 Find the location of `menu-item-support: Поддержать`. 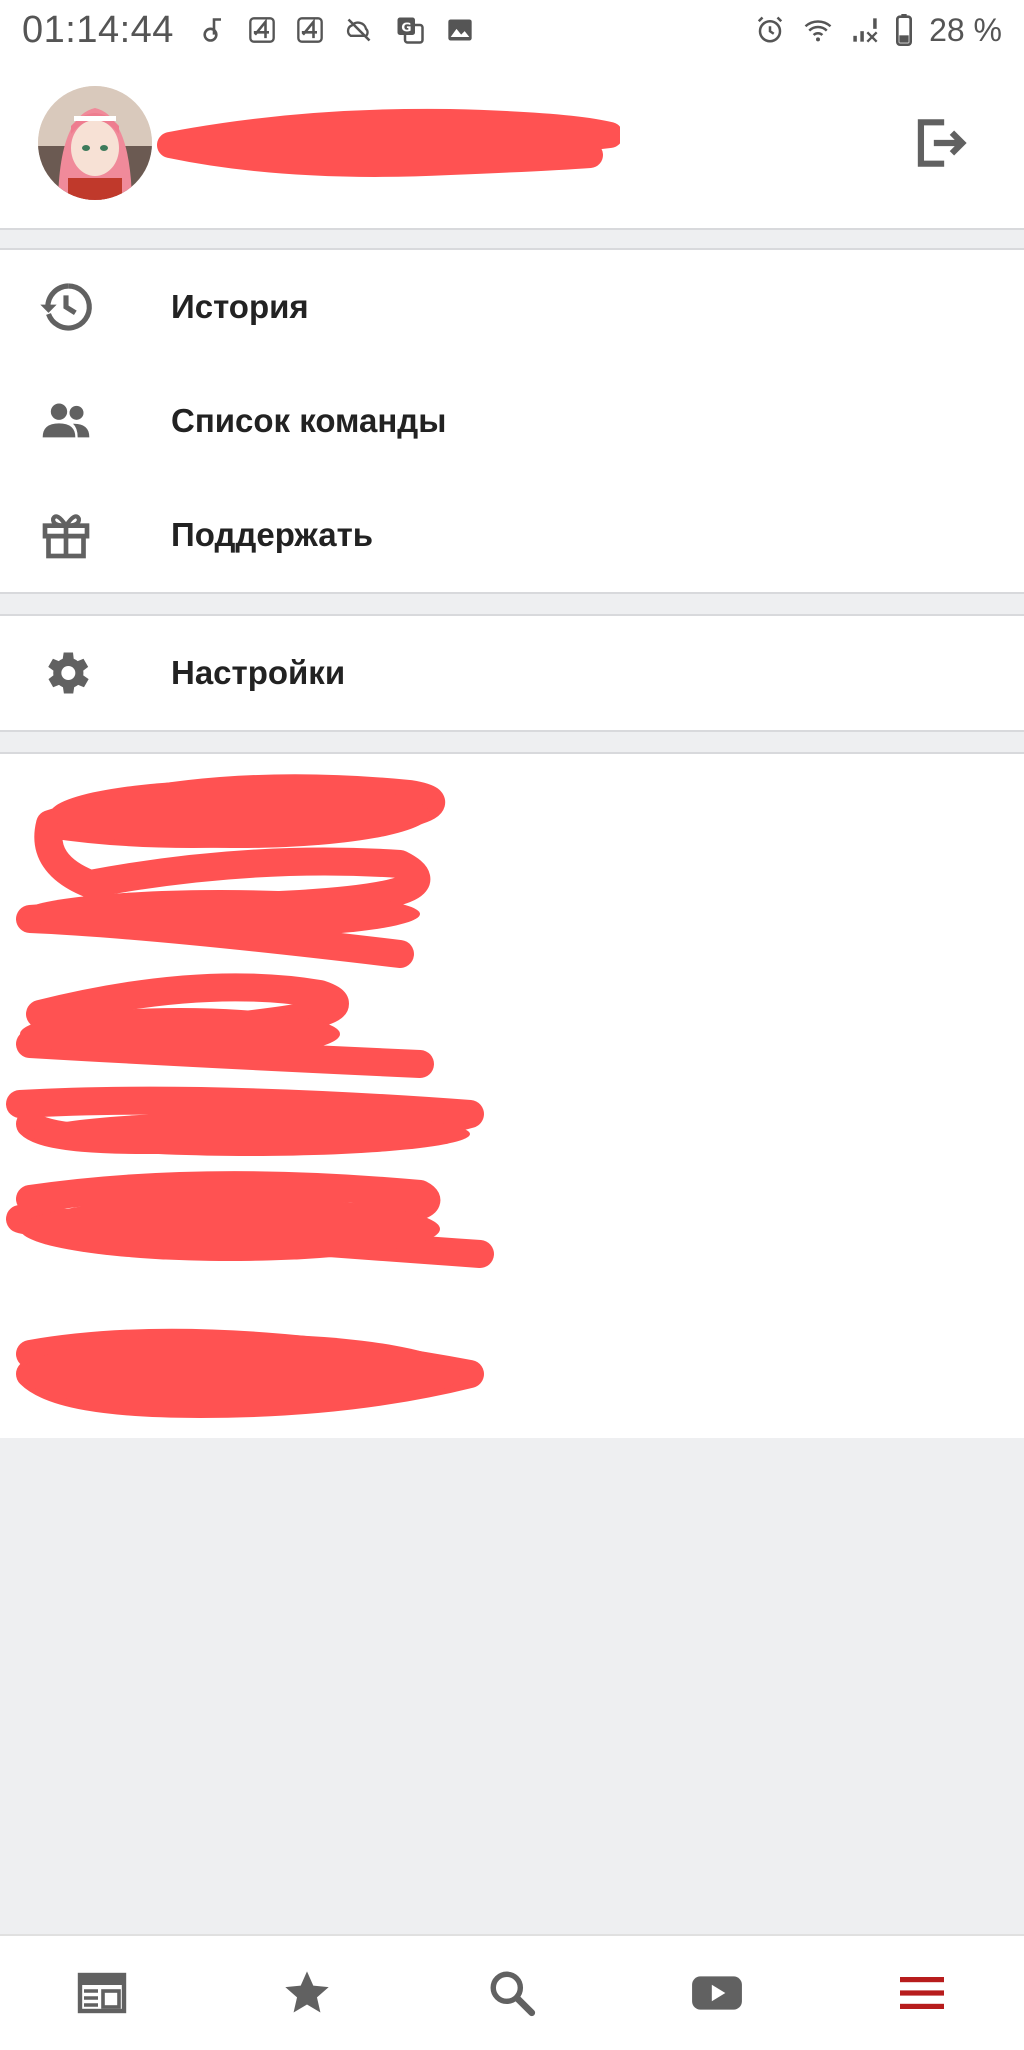

menu-item-support: Поддержать is located at coordinates (512, 535).